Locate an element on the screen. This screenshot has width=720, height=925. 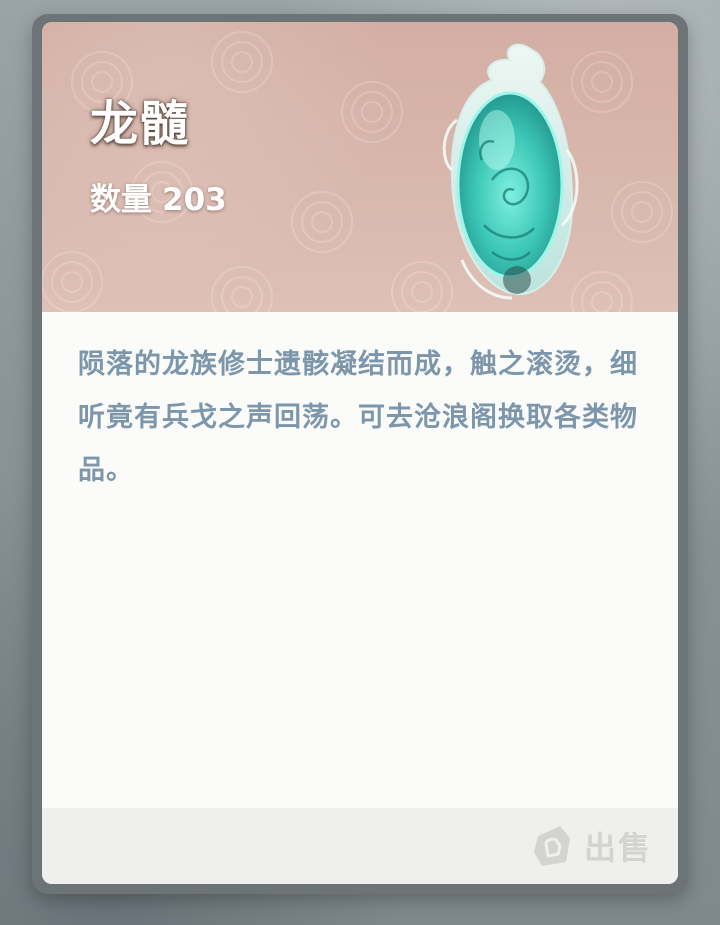
sell-button-label: 出售 is located at coordinates (617, 848).